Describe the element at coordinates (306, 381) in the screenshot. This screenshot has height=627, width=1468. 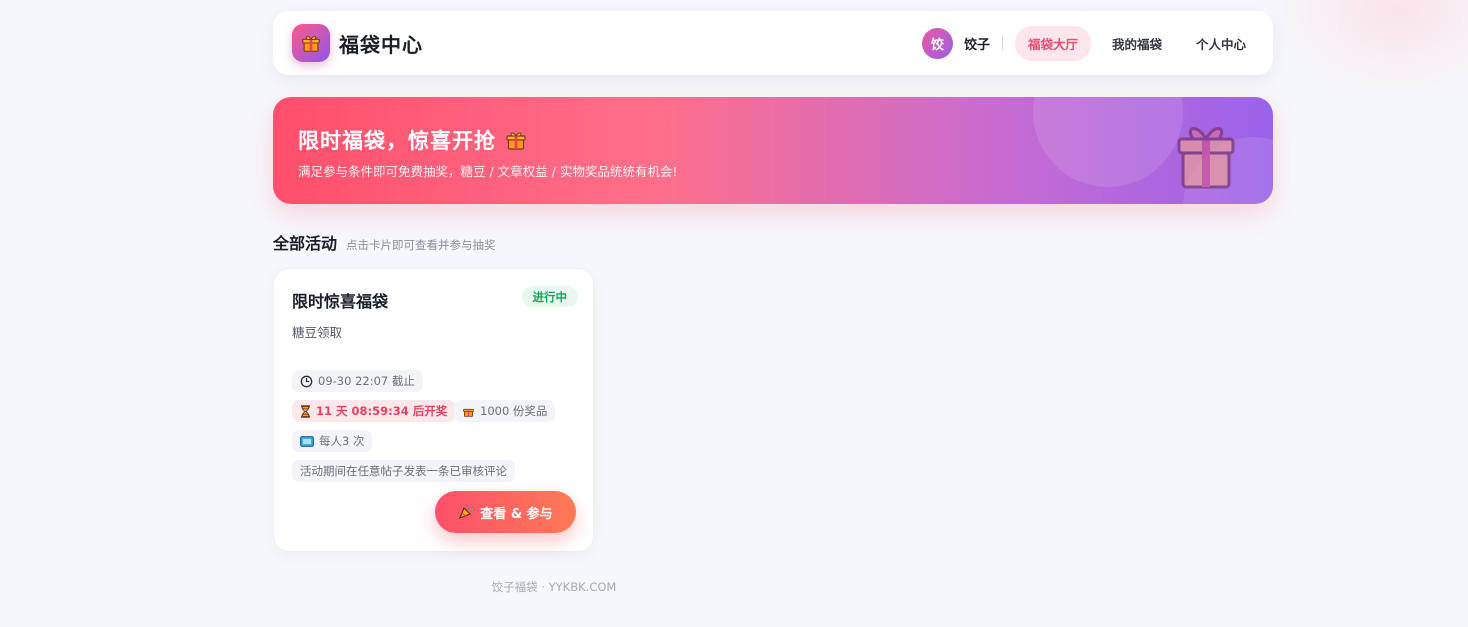
I see `clock-icon` at that location.